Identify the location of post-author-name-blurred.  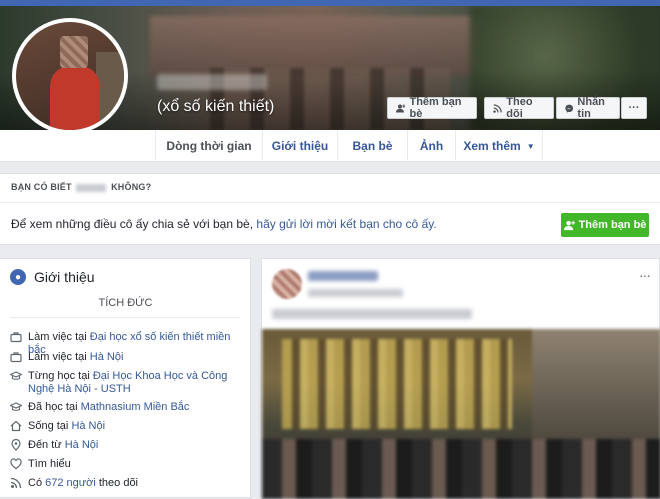
(343, 276).